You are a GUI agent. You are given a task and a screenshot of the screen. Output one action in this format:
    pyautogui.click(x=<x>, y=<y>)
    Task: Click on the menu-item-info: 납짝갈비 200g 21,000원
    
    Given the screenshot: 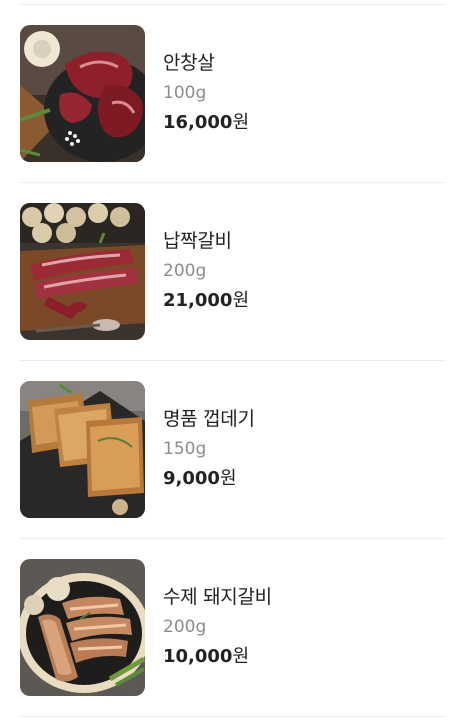 What is the action you would take?
    pyautogui.click(x=206, y=270)
    